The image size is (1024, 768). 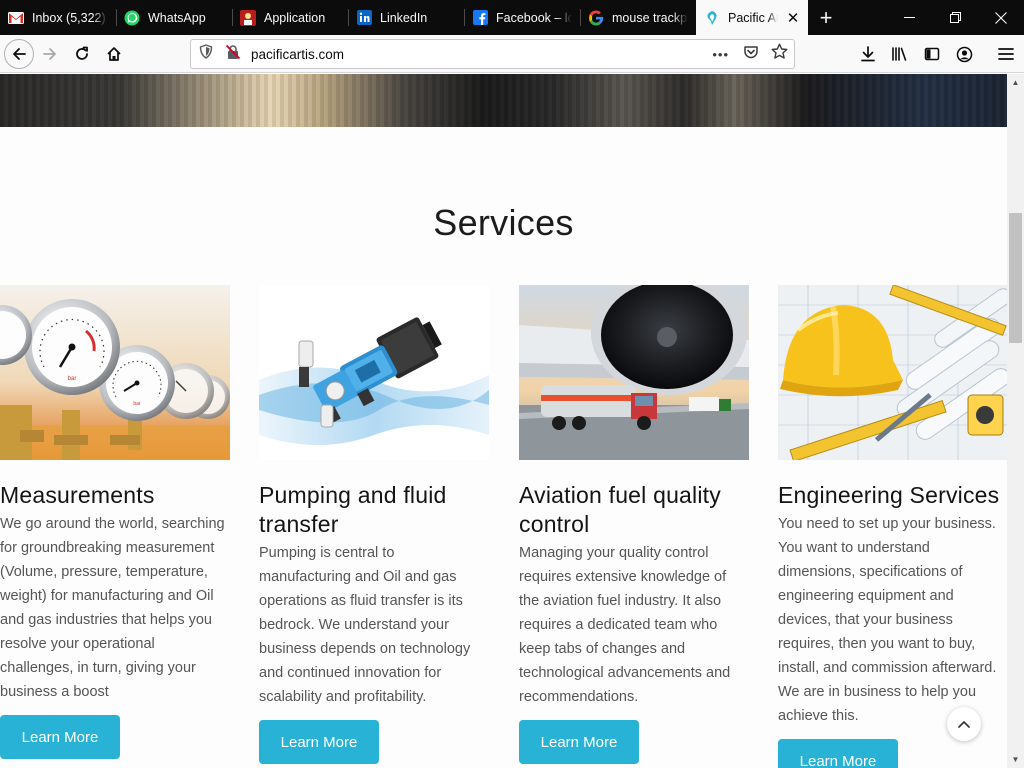 I want to click on hamburger-menu-icon, so click(x=1006, y=54).